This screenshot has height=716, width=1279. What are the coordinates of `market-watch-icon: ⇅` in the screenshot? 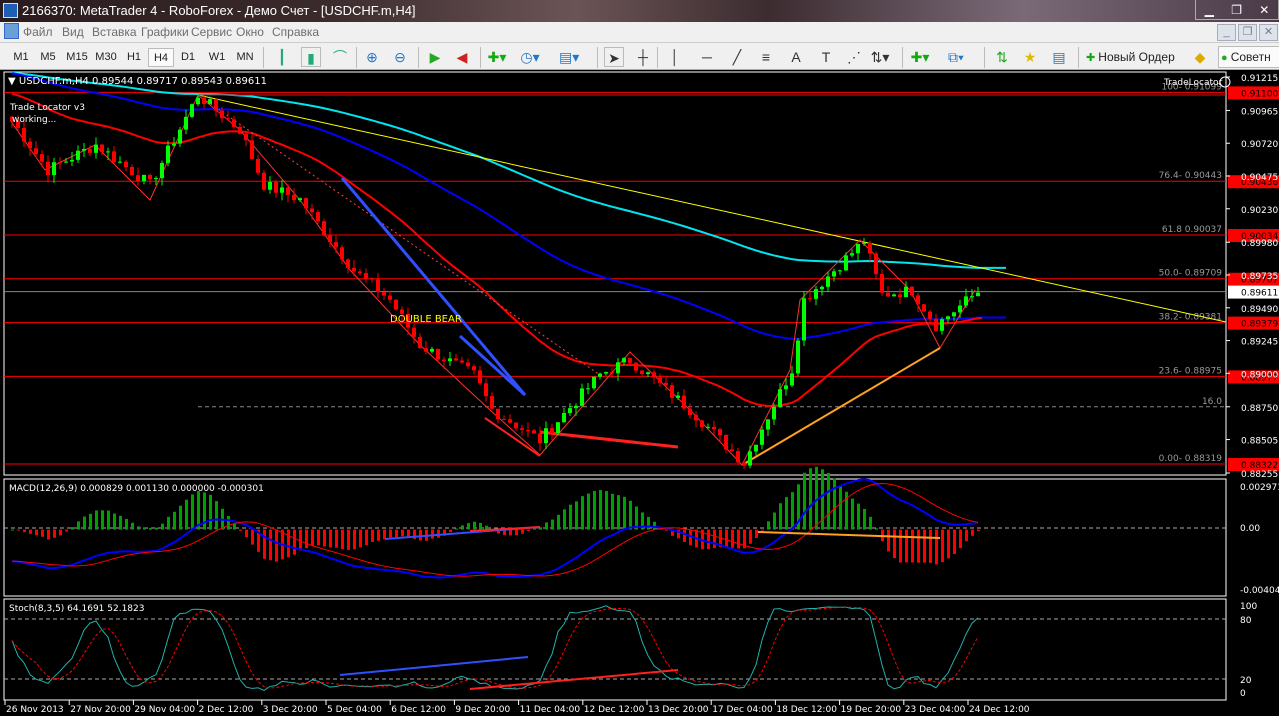 It's located at (1002, 57).